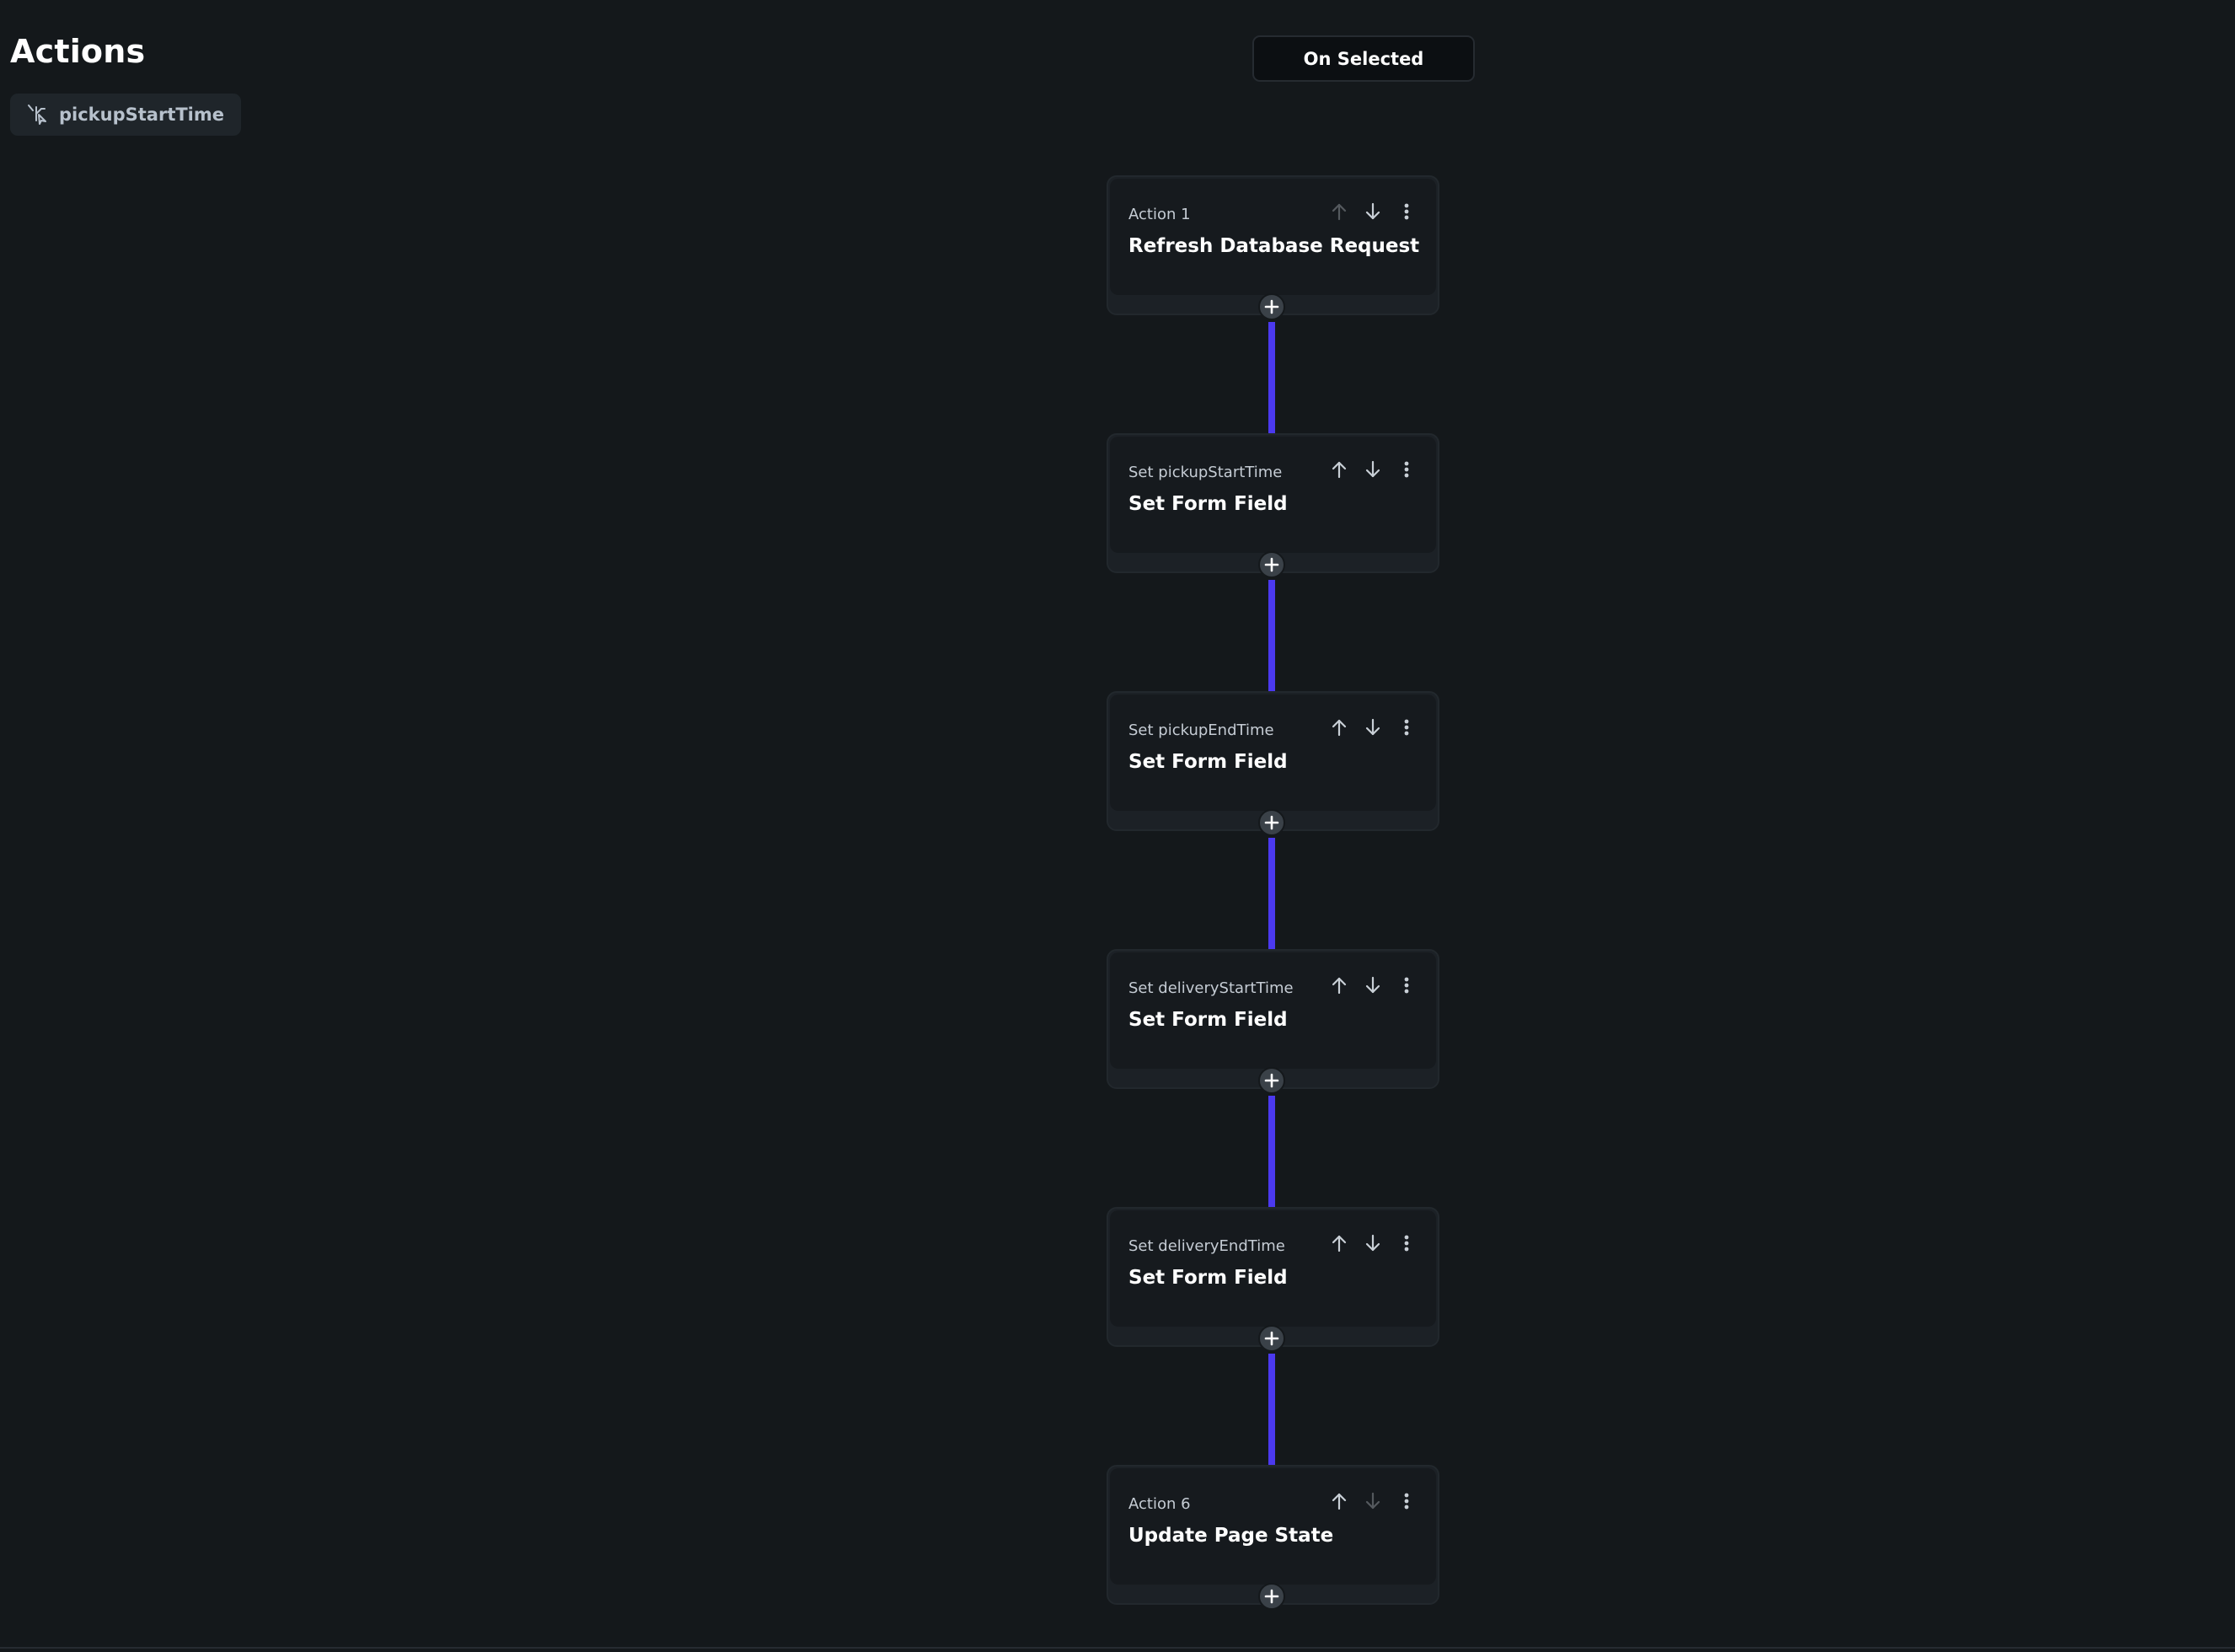 This screenshot has height=1652, width=2235. What do you see at coordinates (1274, 246) in the screenshot?
I see `action-title: Refresh Database Request` at bounding box center [1274, 246].